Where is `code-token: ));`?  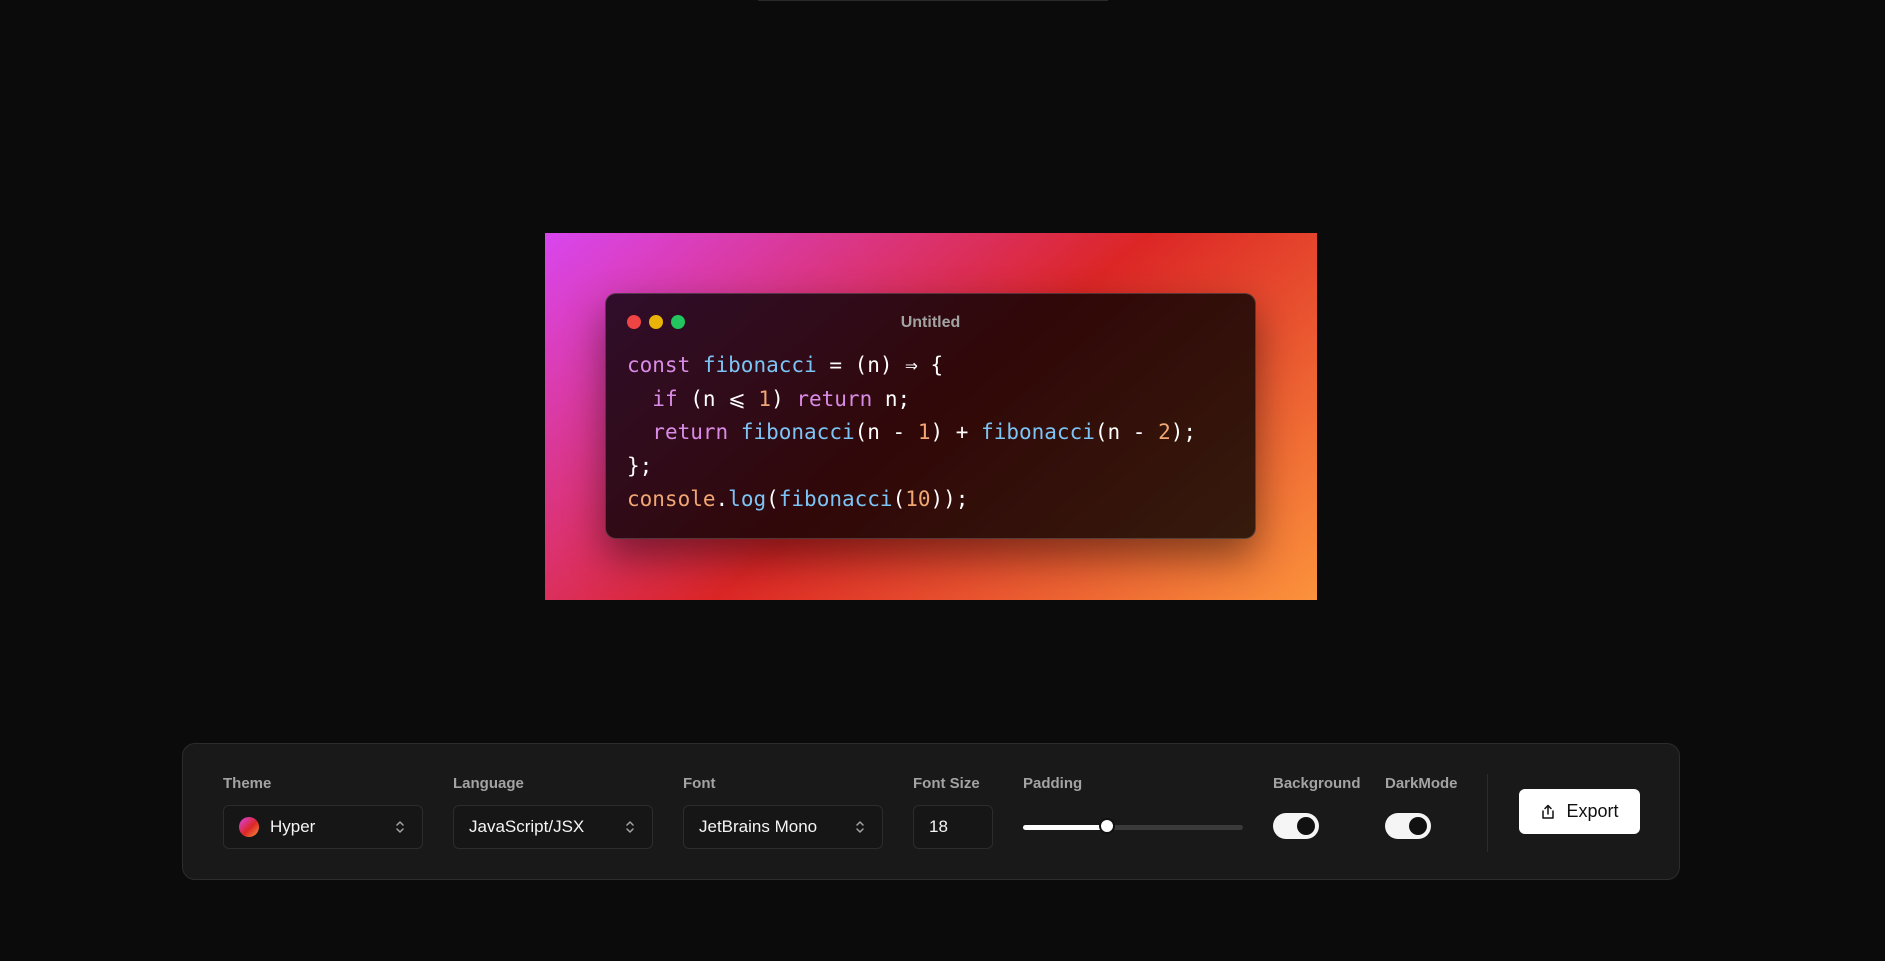 code-token: )); is located at coordinates (949, 499).